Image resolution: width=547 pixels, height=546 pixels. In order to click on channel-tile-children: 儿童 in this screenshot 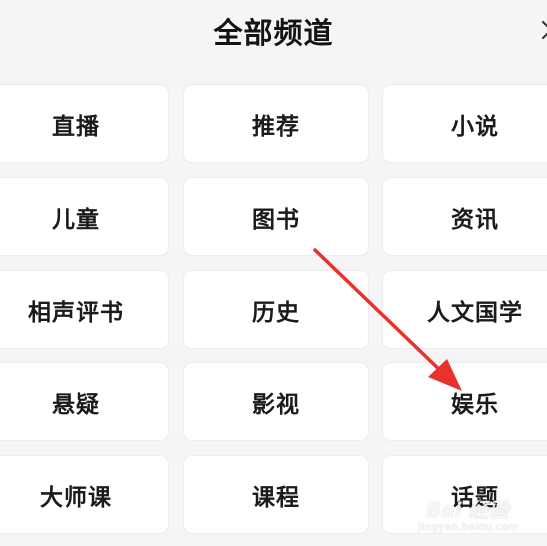, I will do `click(84, 216)`.